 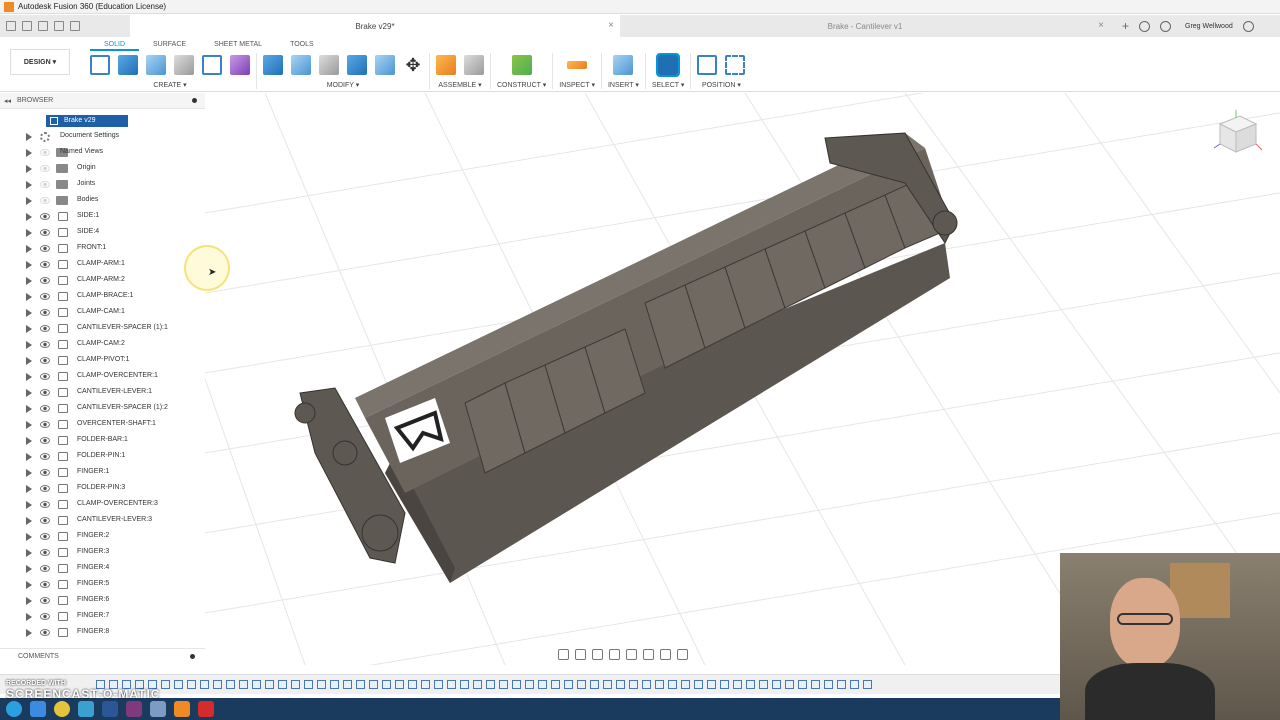 What do you see at coordinates (102, 425) in the screenshot?
I see `browser-node: OVERCENTER-SHAFT:1` at bounding box center [102, 425].